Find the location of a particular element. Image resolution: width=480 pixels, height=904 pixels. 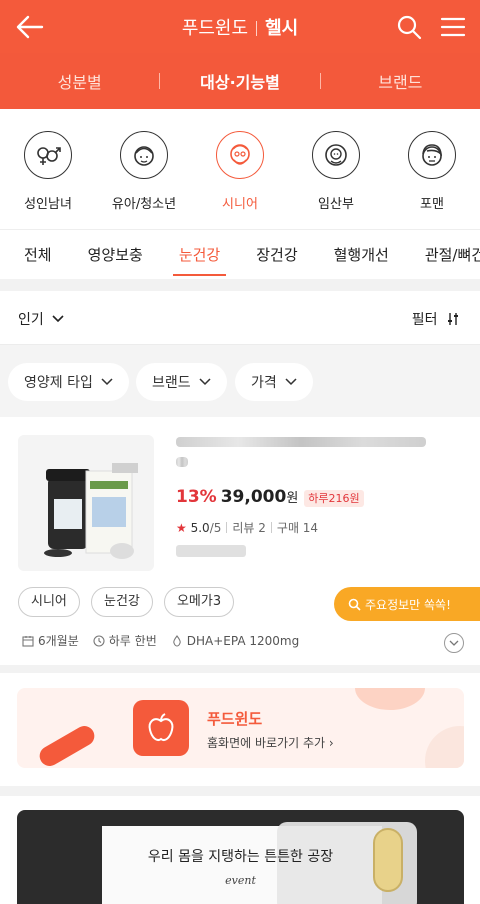

meta-ingredient: DHA+EPA 1200mg is located at coordinates (235, 641).